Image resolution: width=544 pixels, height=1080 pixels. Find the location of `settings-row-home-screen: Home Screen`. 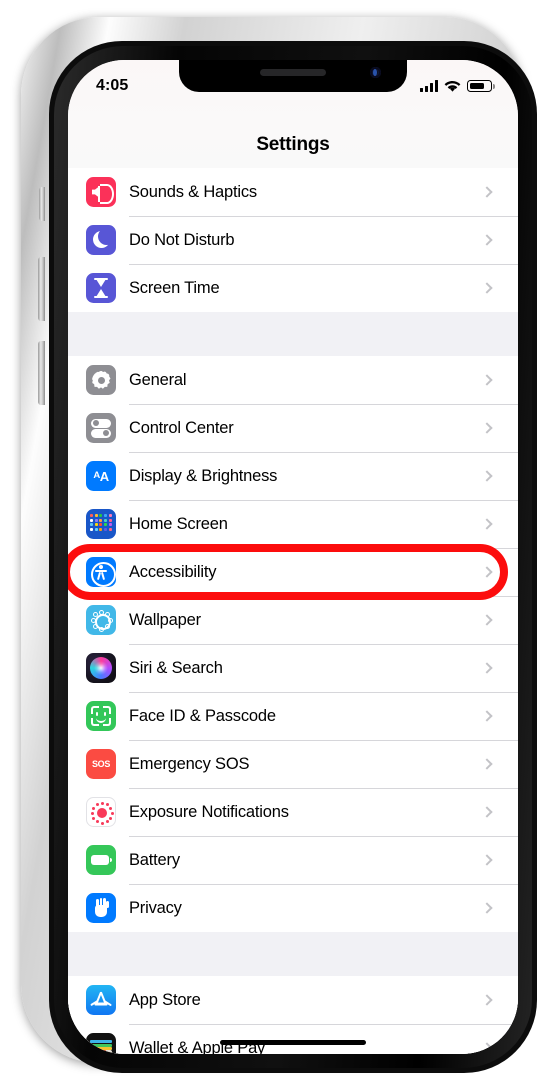

settings-row-home-screen: Home Screen is located at coordinates (293, 524).